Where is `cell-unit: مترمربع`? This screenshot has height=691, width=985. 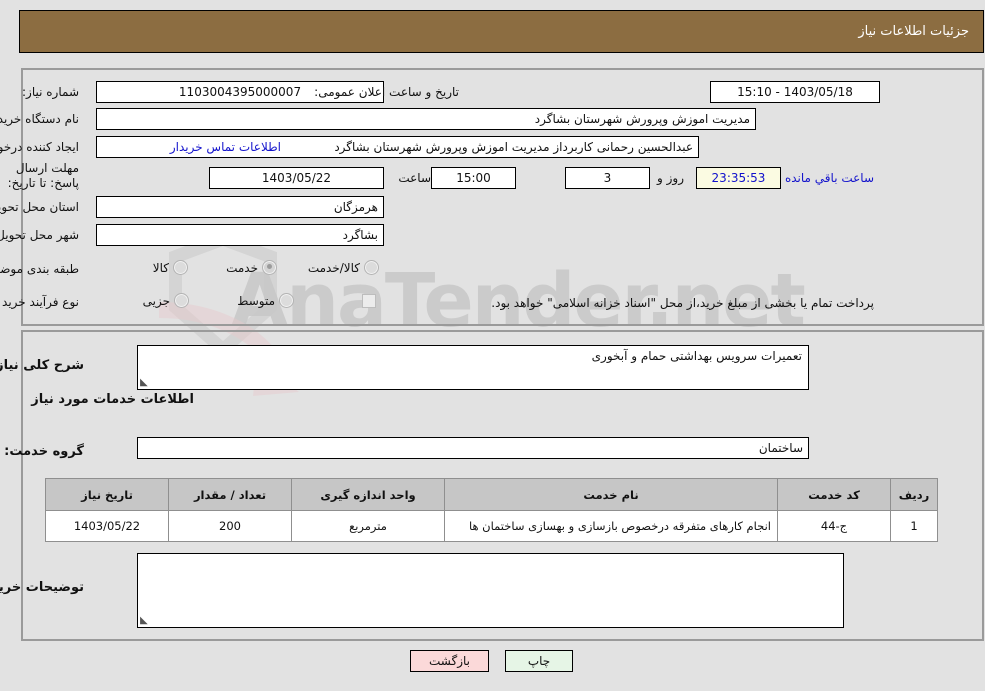
cell-unit: مترمربع is located at coordinates (369, 526).